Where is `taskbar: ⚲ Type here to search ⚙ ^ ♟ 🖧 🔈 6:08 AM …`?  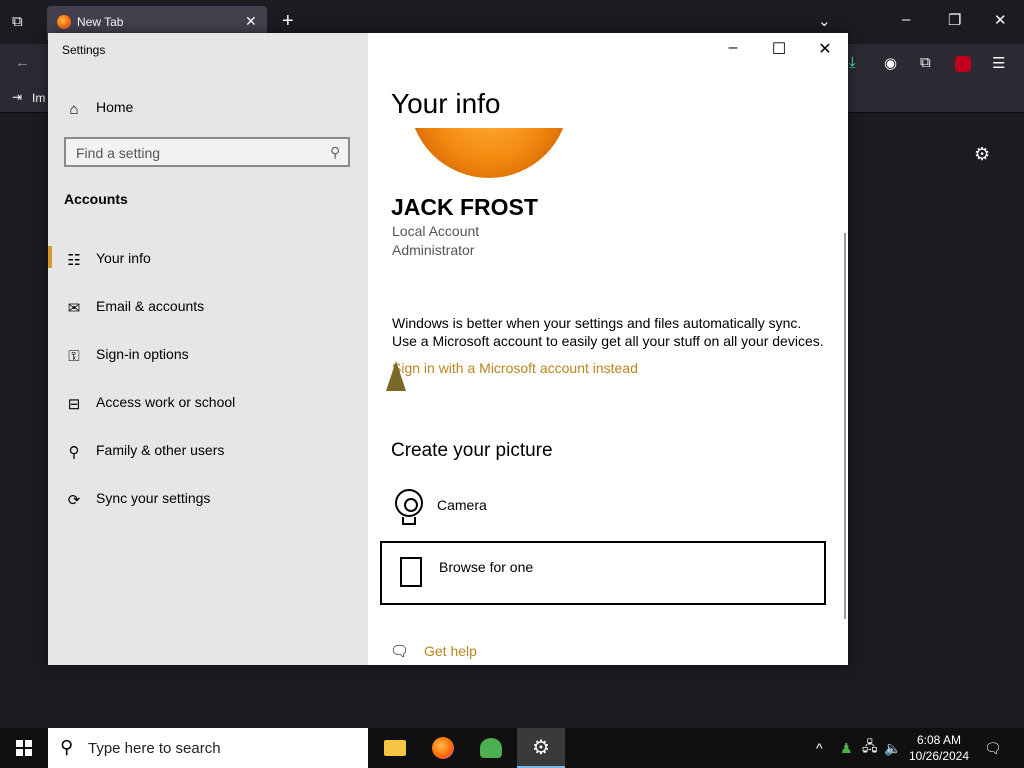 taskbar: ⚲ Type here to search ⚙ ^ ♟ 🖧 🔈 6:08 AM … is located at coordinates (512, 748).